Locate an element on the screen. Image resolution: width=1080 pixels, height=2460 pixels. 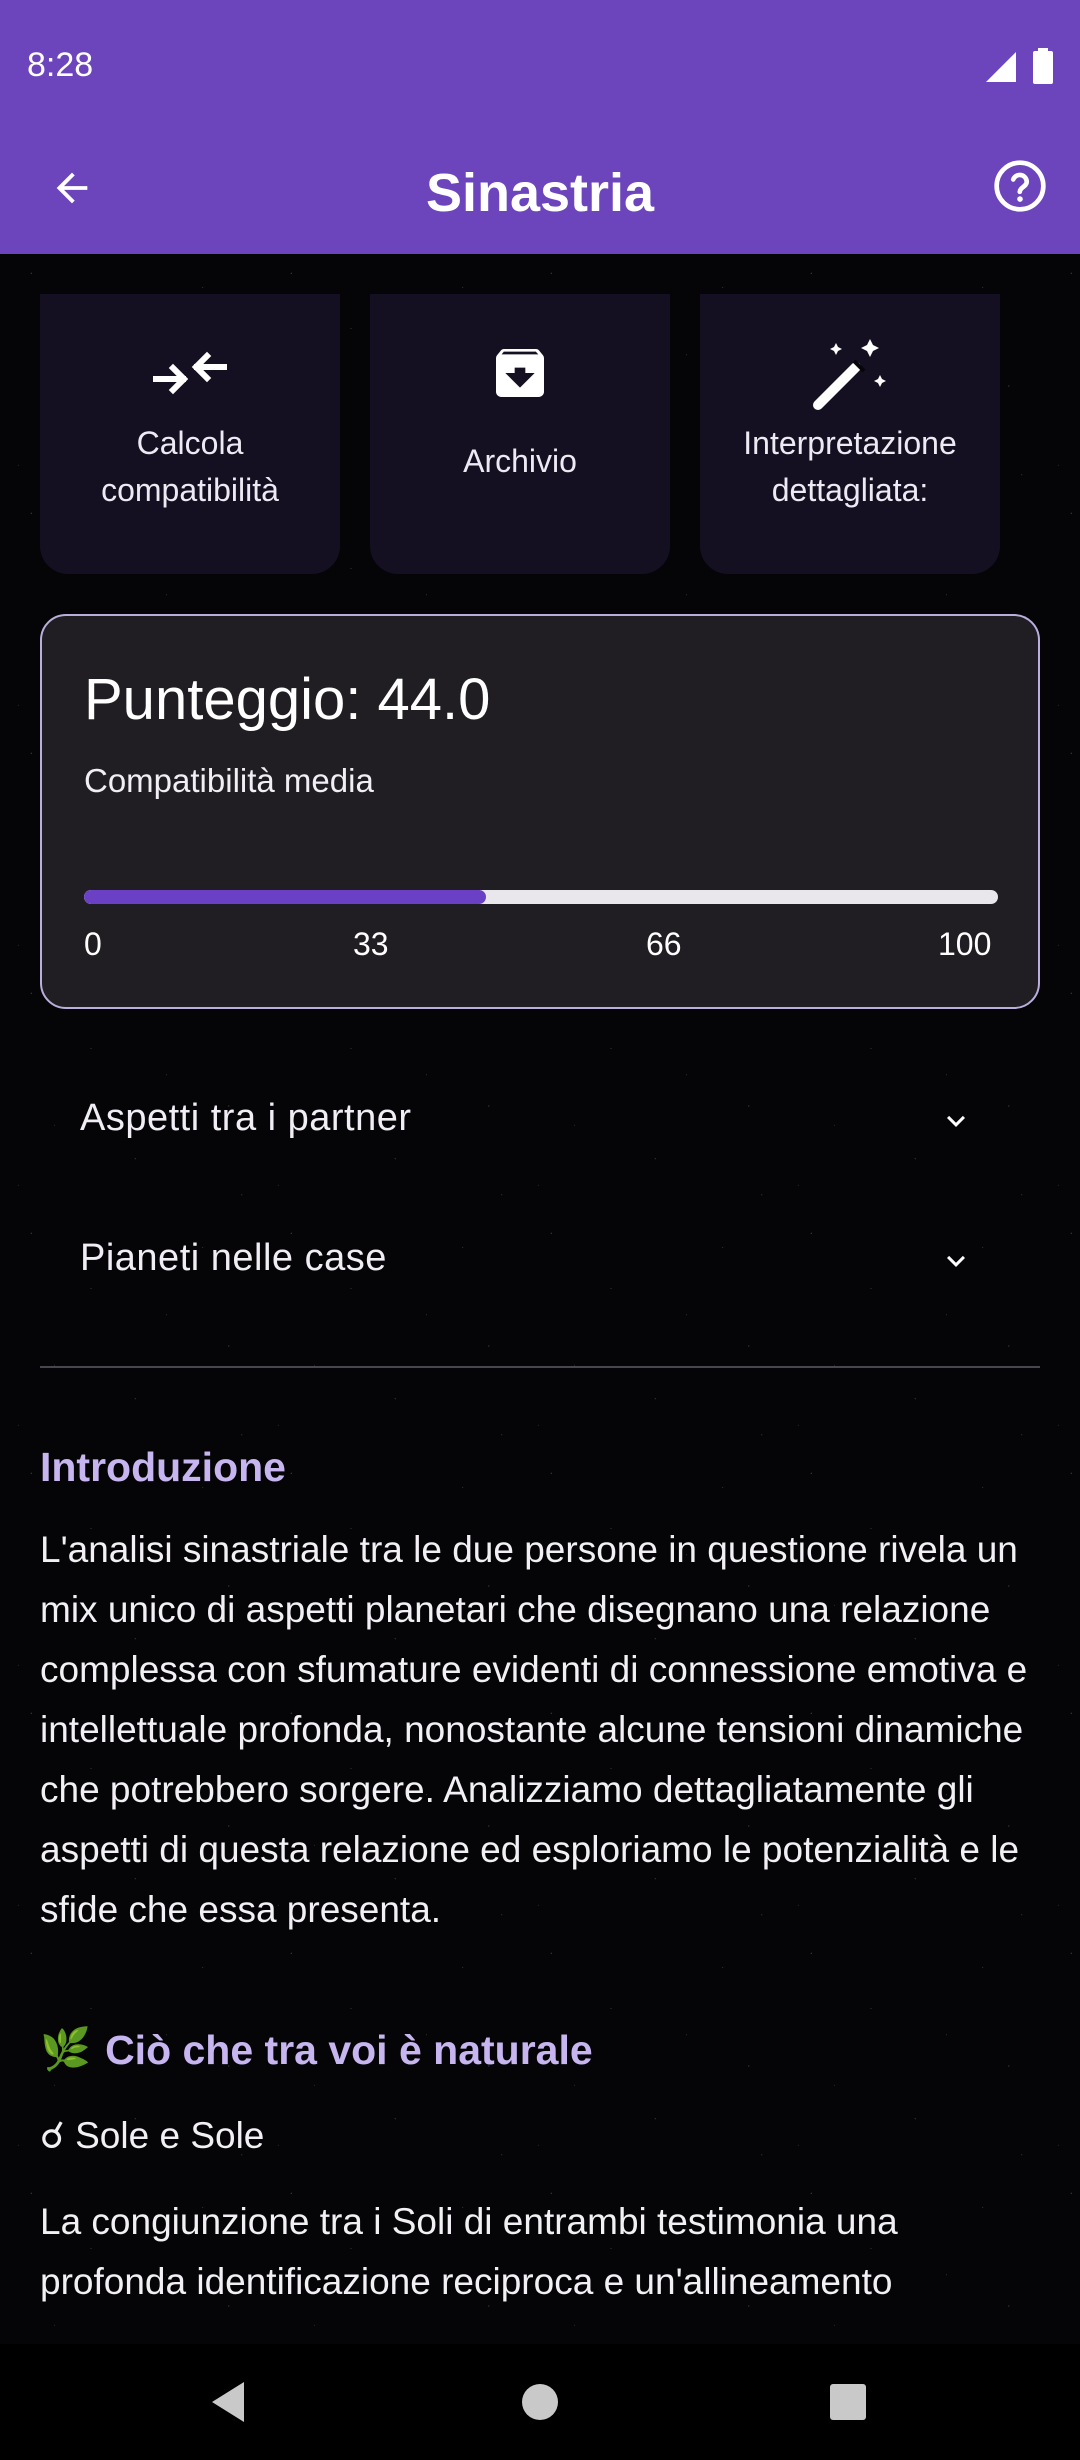
page-title: Sinastria is located at coordinates (540, 193).